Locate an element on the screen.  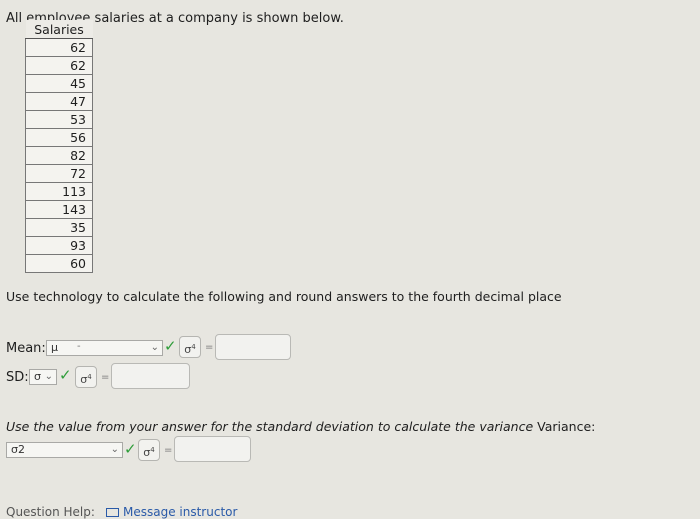
salary-cell: 53 is located at coordinates (59, 119).